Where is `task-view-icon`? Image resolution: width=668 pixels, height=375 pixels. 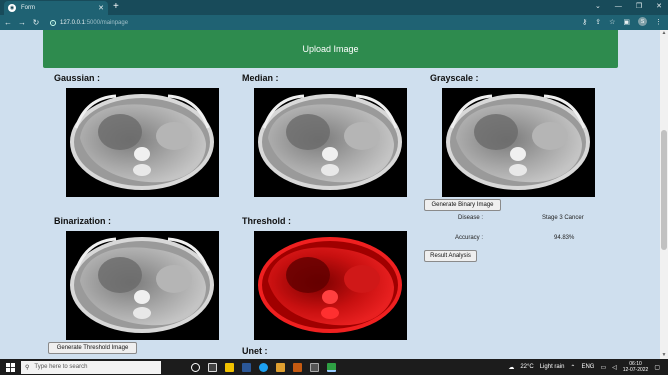 task-view-icon is located at coordinates (212, 367).